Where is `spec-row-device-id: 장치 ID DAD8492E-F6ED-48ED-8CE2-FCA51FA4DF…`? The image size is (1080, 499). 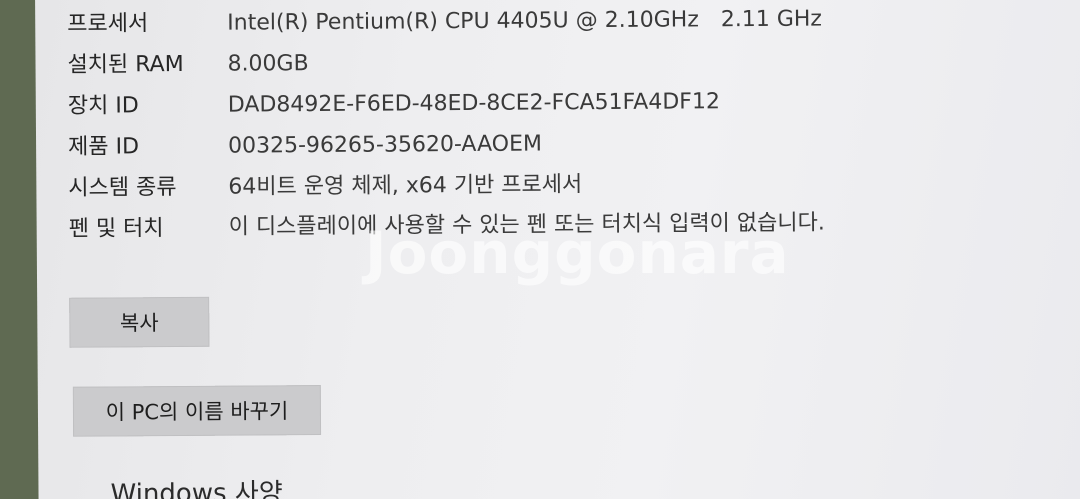
spec-row-device-id: 장치 ID DAD8492E-F6ED-48ED-8CE2-FCA51FA4DF… is located at coordinates (558, 103).